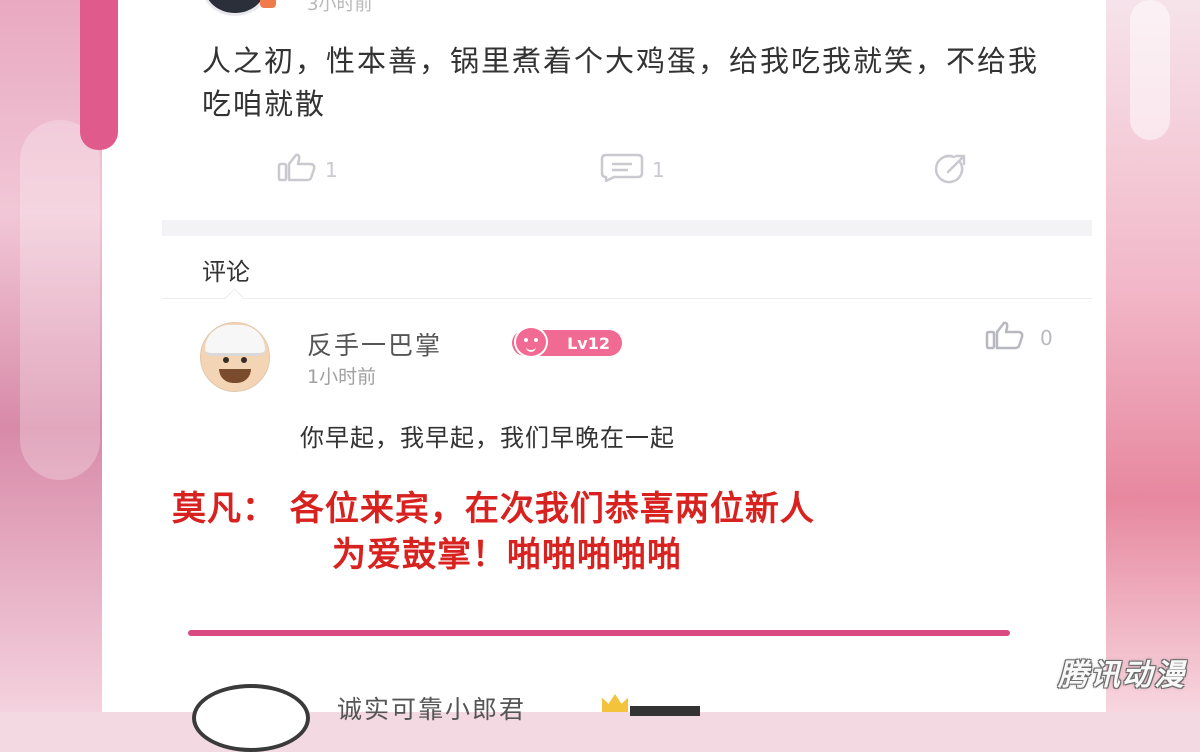 This screenshot has height=752, width=1200. What do you see at coordinates (374, 344) in the screenshot?
I see `comment-user-name: 反手一巴掌` at bounding box center [374, 344].